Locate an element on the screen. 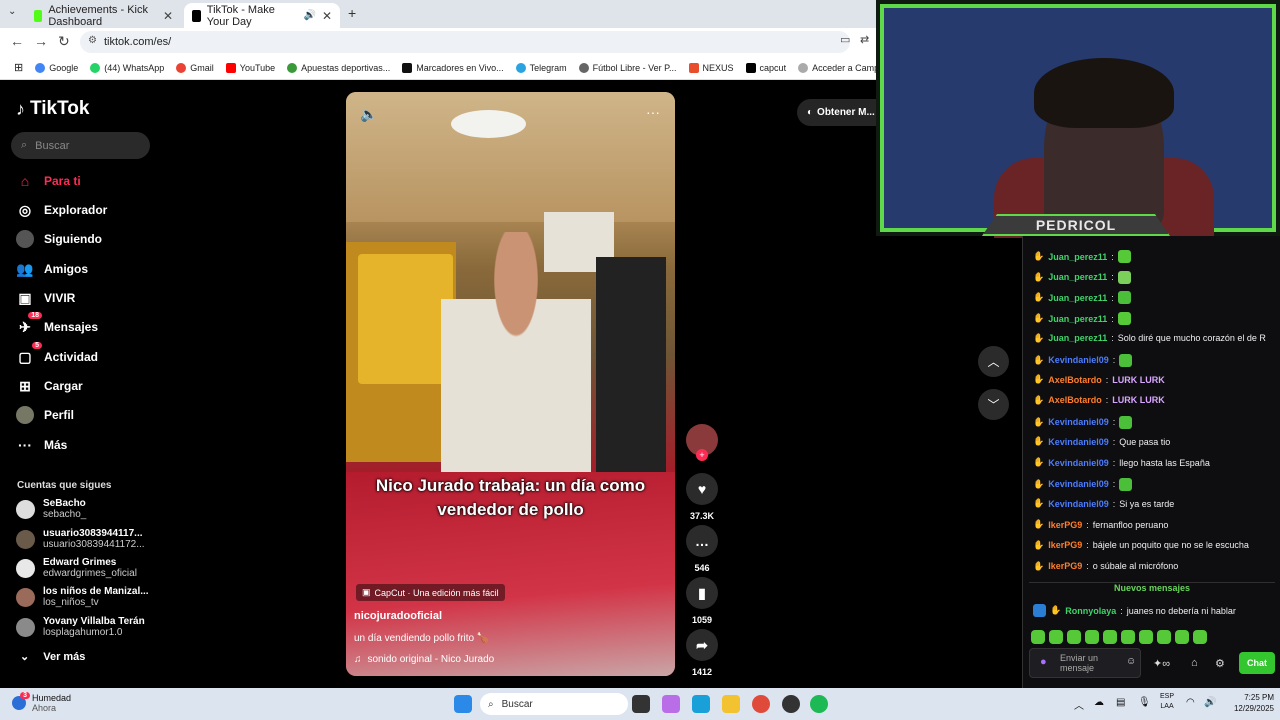 The height and width of the screenshot is (720, 1280). cloud-icon: ☁ is located at coordinates (1099, 702).